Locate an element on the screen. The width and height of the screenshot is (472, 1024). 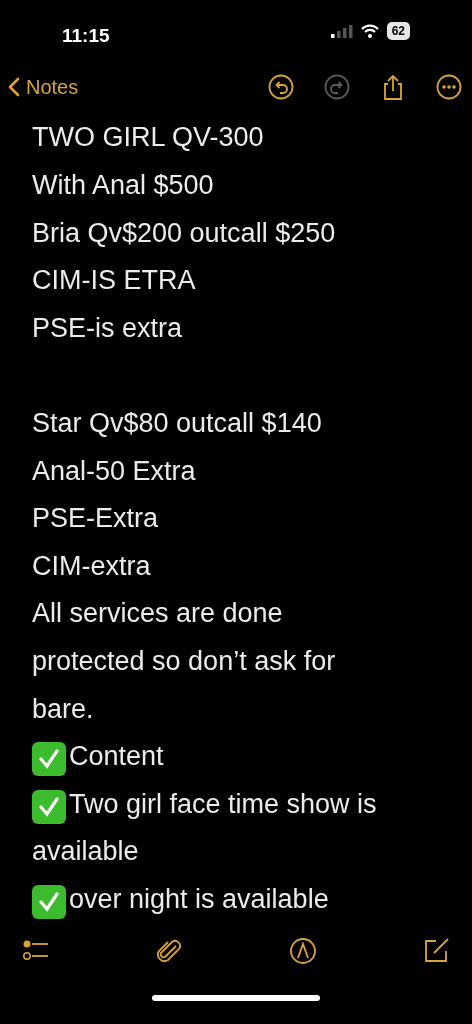
more-button is located at coordinates (449, 87).